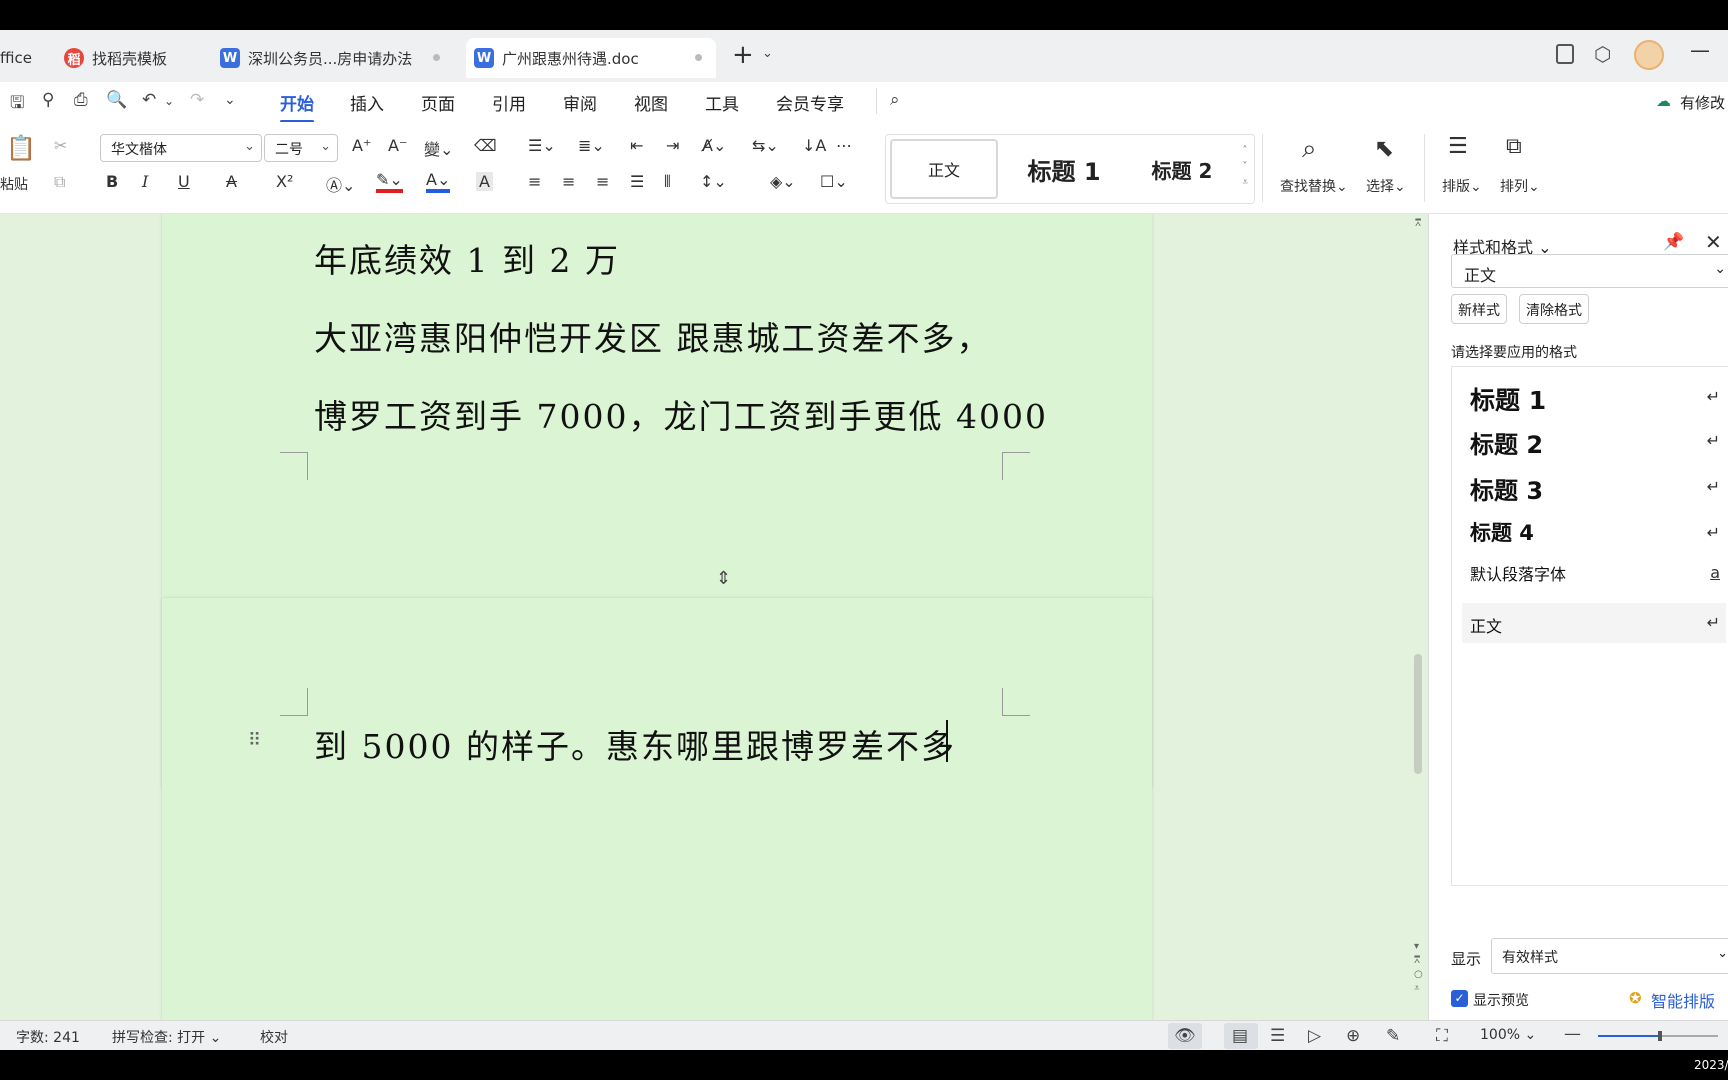 The width and height of the screenshot is (1728, 1080). I want to click on line-spacing-icon: ↕⌄, so click(713, 181).